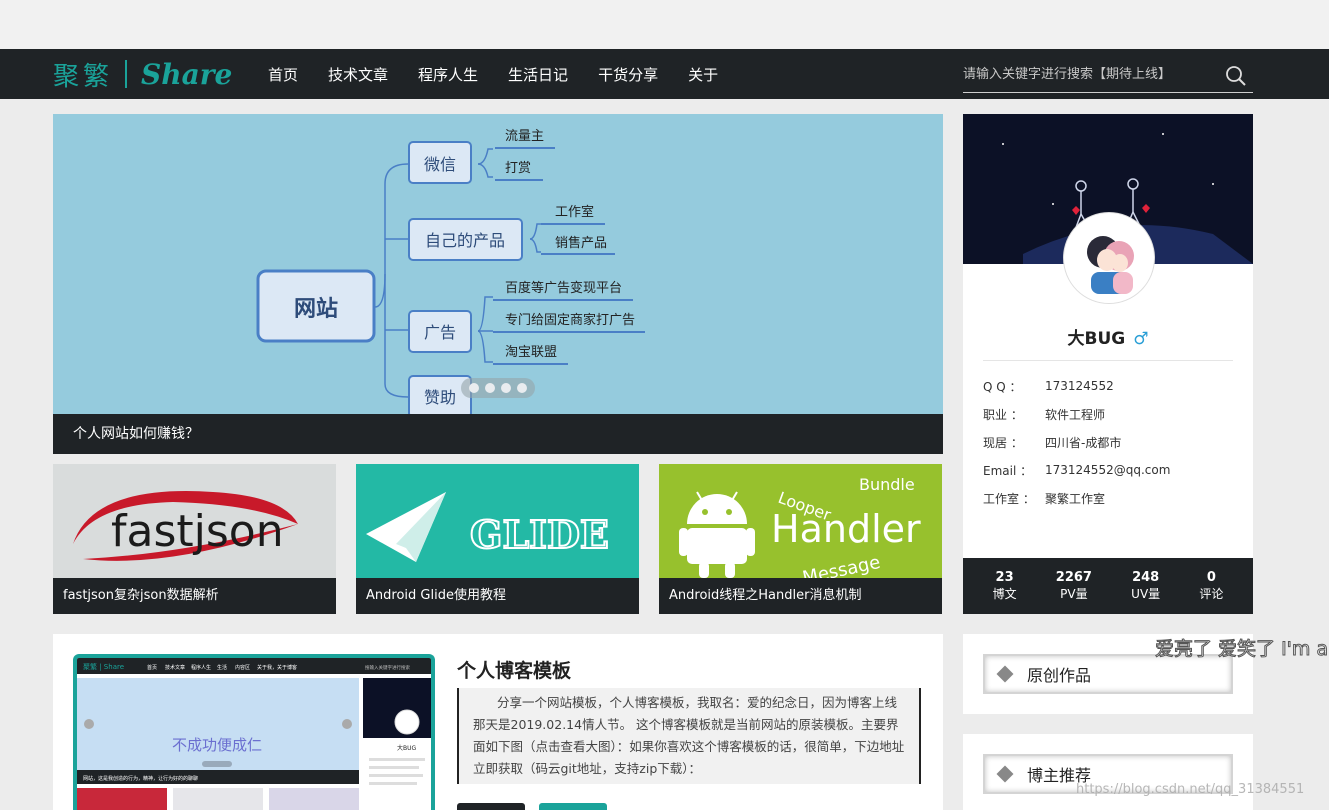 This screenshot has height=810, width=1329. I want to click on mindmap-branch-4: 赞助, so click(440, 397).